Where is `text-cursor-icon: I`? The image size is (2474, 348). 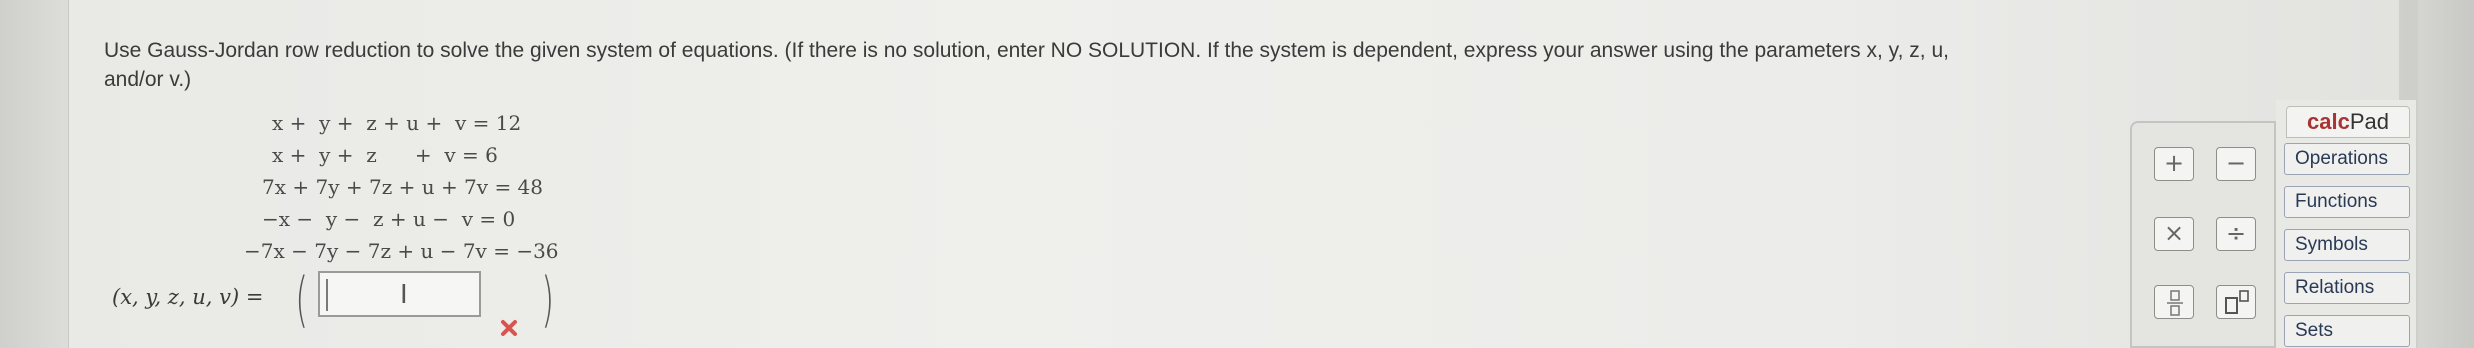 text-cursor-icon: I is located at coordinates (404, 295).